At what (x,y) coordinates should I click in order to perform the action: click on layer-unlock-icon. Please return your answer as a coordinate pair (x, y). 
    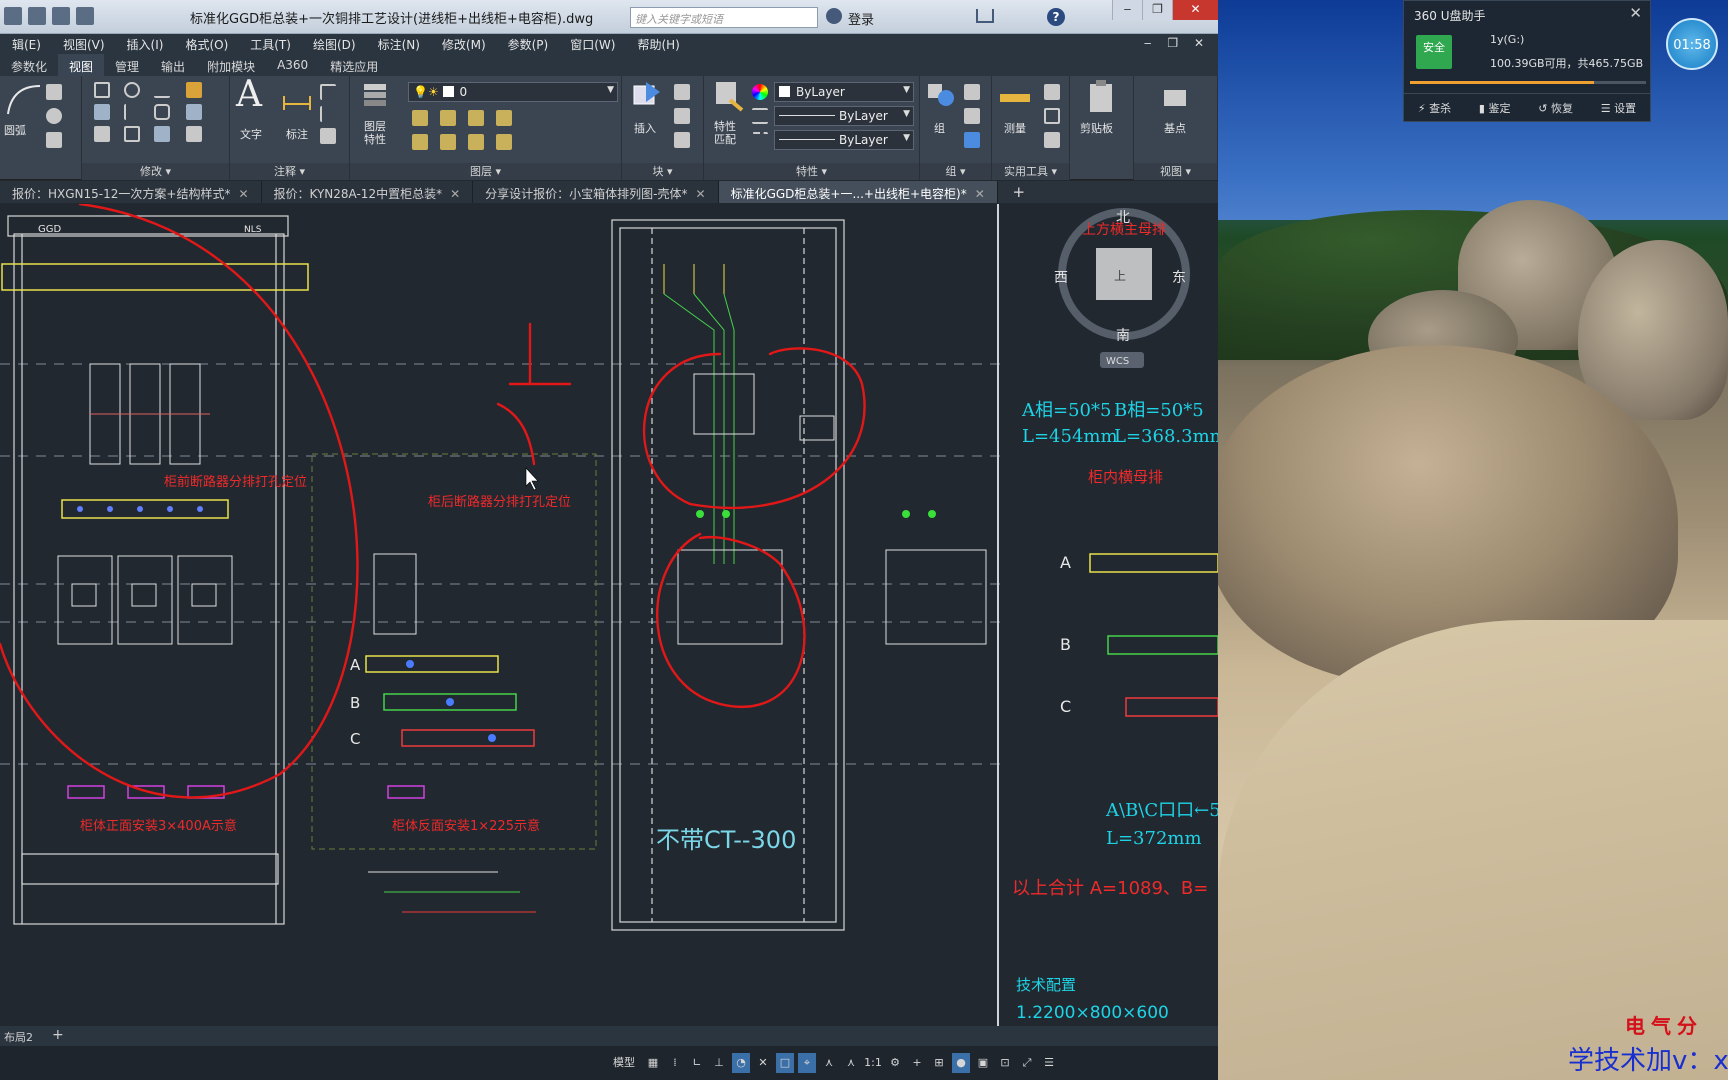
    Looking at the image, I should click on (504, 142).